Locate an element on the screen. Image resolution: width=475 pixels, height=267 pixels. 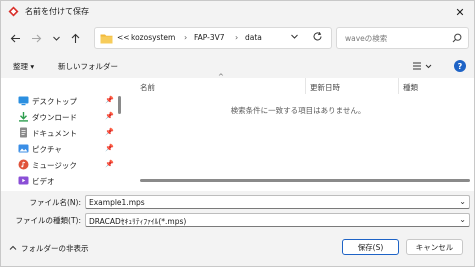
sidebar-item-downloads: ダウンロード 📌 is located at coordinates (61, 117).